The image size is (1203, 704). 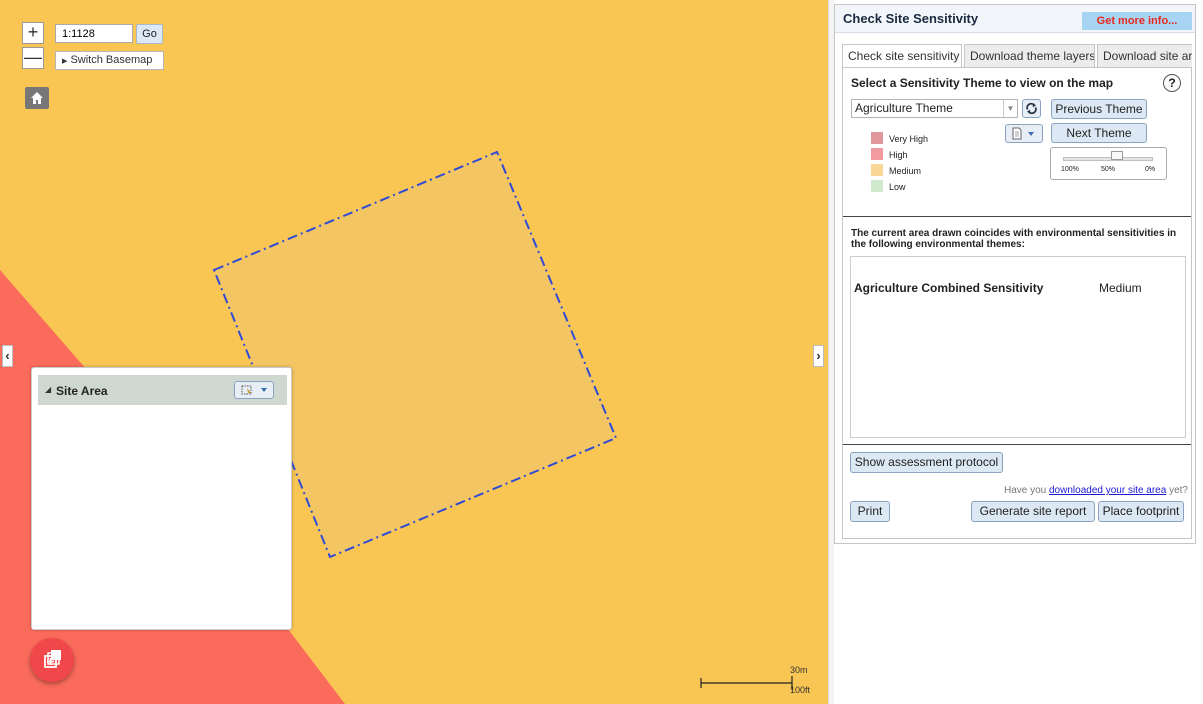 What do you see at coordinates (33, 33) in the screenshot?
I see `zoom-in-button: +` at bounding box center [33, 33].